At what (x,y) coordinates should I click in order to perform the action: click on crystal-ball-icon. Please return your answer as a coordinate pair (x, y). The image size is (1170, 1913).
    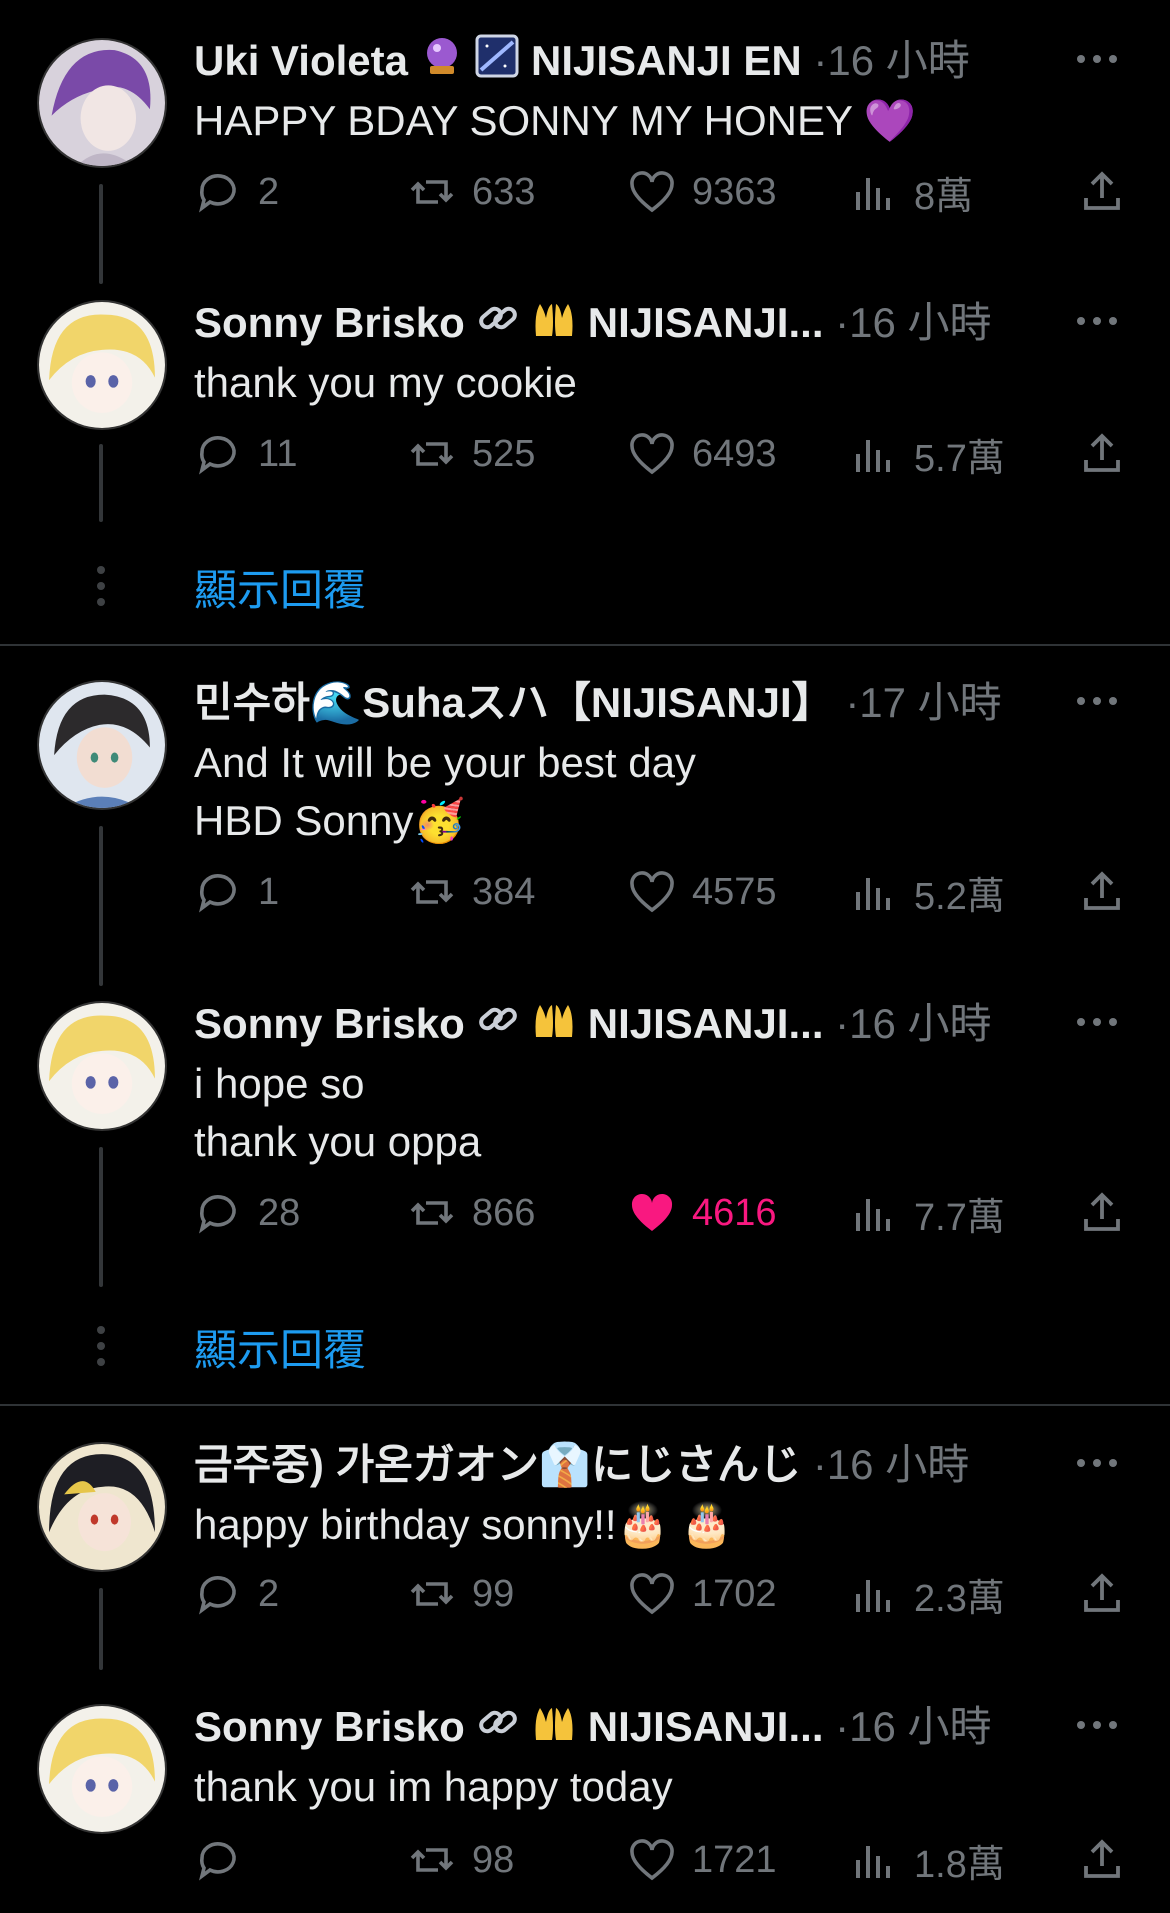
    Looking at the image, I should click on (442, 62).